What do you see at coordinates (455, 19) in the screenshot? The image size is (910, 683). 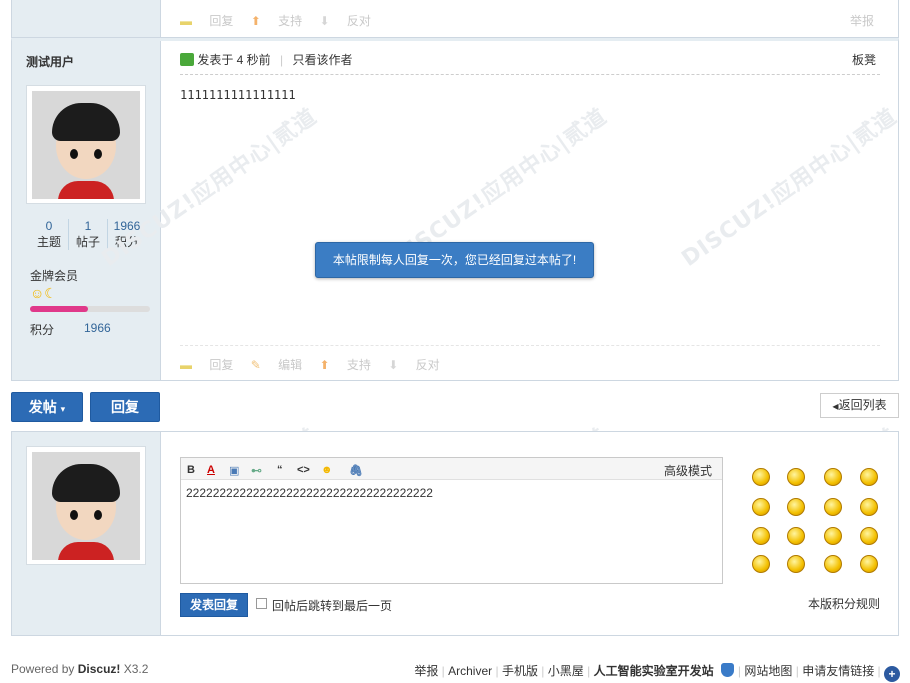 I see `previous-post: ▬ 回复 ⬆ 支持 ⬇ 反对 举报` at bounding box center [455, 19].